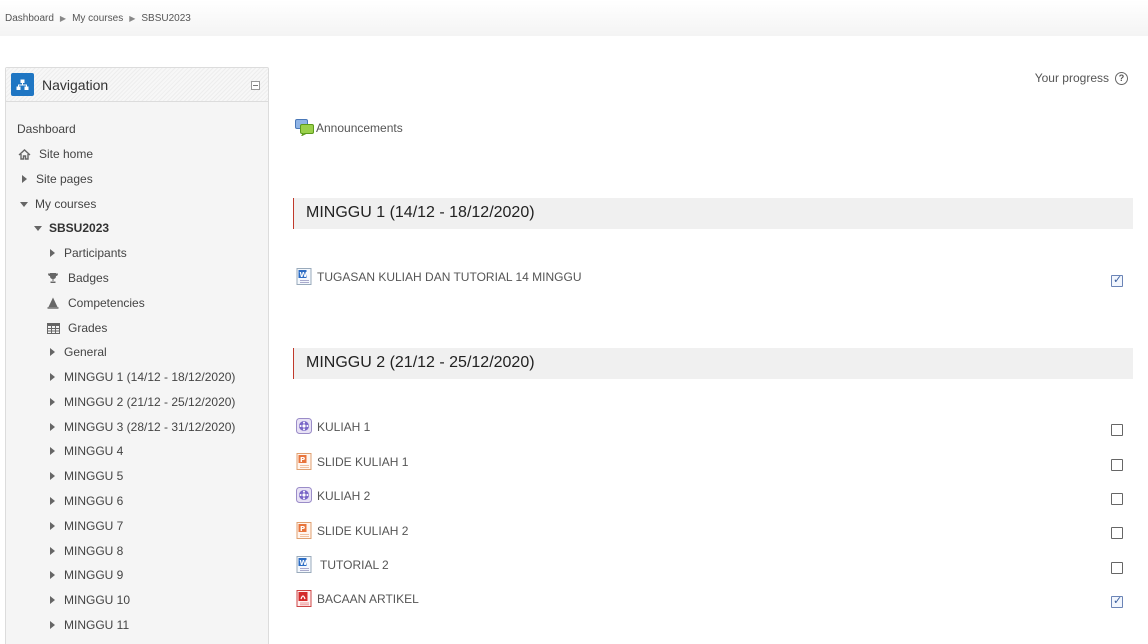  Describe the element at coordinates (22, 84) in the screenshot. I see `sitemap-icon` at that location.